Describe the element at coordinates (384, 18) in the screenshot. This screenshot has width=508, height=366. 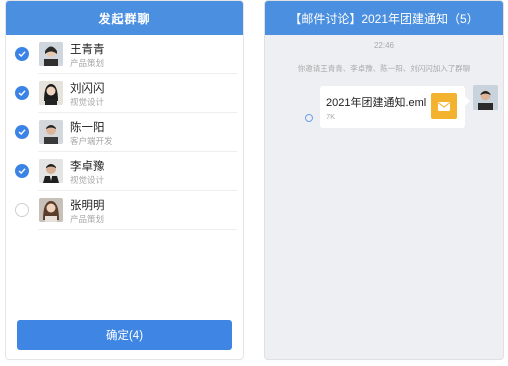
I see `chat-title: 【邮件讨论】2021年团建通知（5）` at that location.